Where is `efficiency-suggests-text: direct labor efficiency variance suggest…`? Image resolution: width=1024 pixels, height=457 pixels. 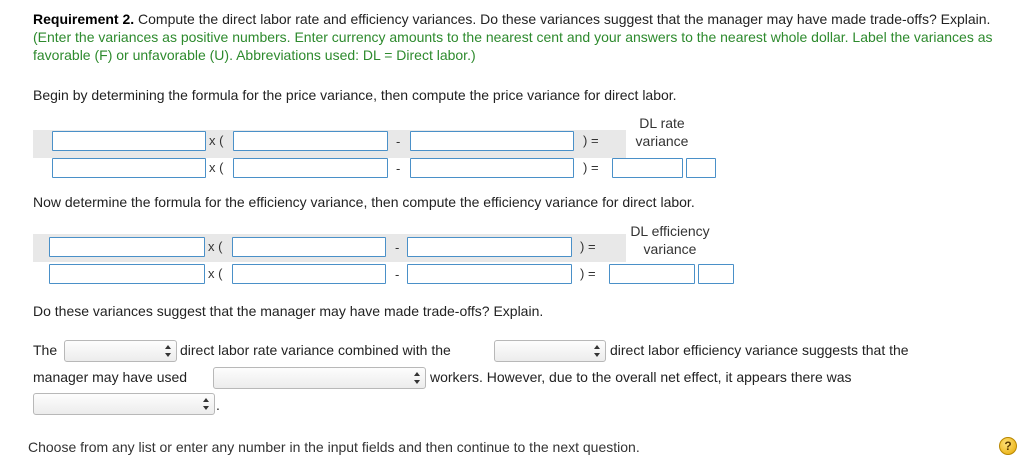
efficiency-suggests-text: direct labor efficiency variance suggest… is located at coordinates (759, 350).